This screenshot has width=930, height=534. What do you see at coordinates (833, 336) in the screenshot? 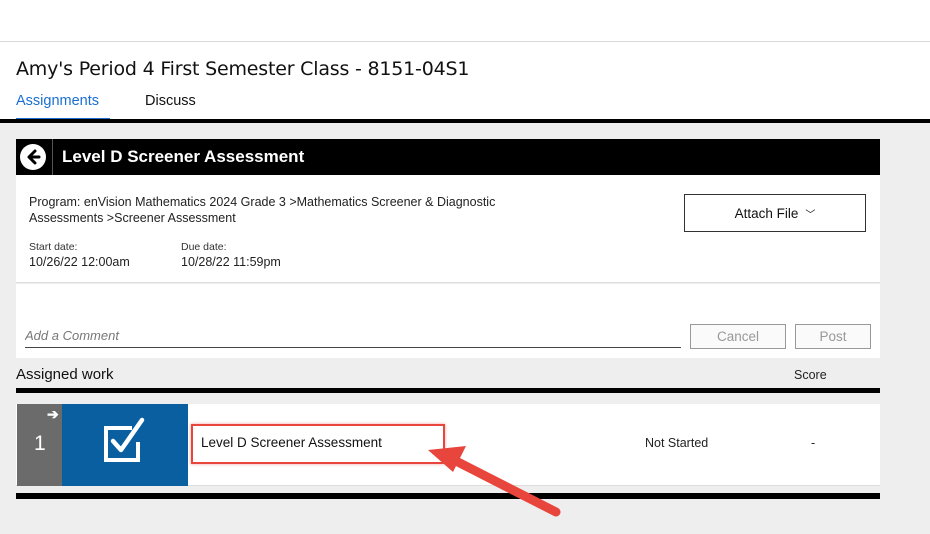
I see `post-button: Post` at bounding box center [833, 336].